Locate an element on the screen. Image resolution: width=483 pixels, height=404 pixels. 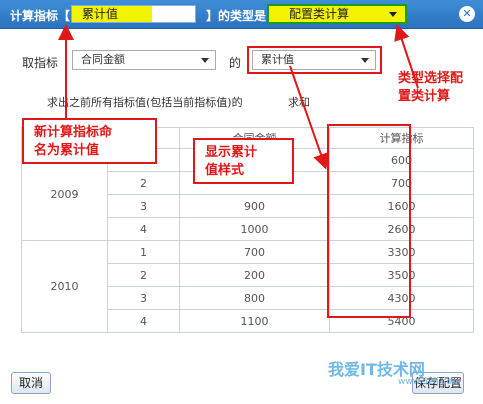
calc-column-highlight-box is located at coordinates (369, 221).